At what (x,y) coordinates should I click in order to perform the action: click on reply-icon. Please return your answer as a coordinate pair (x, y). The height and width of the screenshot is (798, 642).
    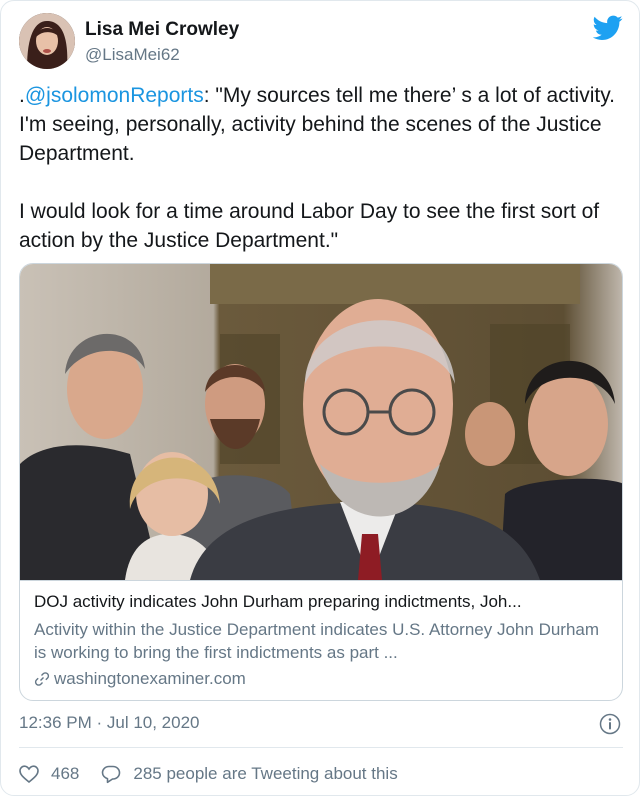
    Looking at the image, I should click on (111, 774).